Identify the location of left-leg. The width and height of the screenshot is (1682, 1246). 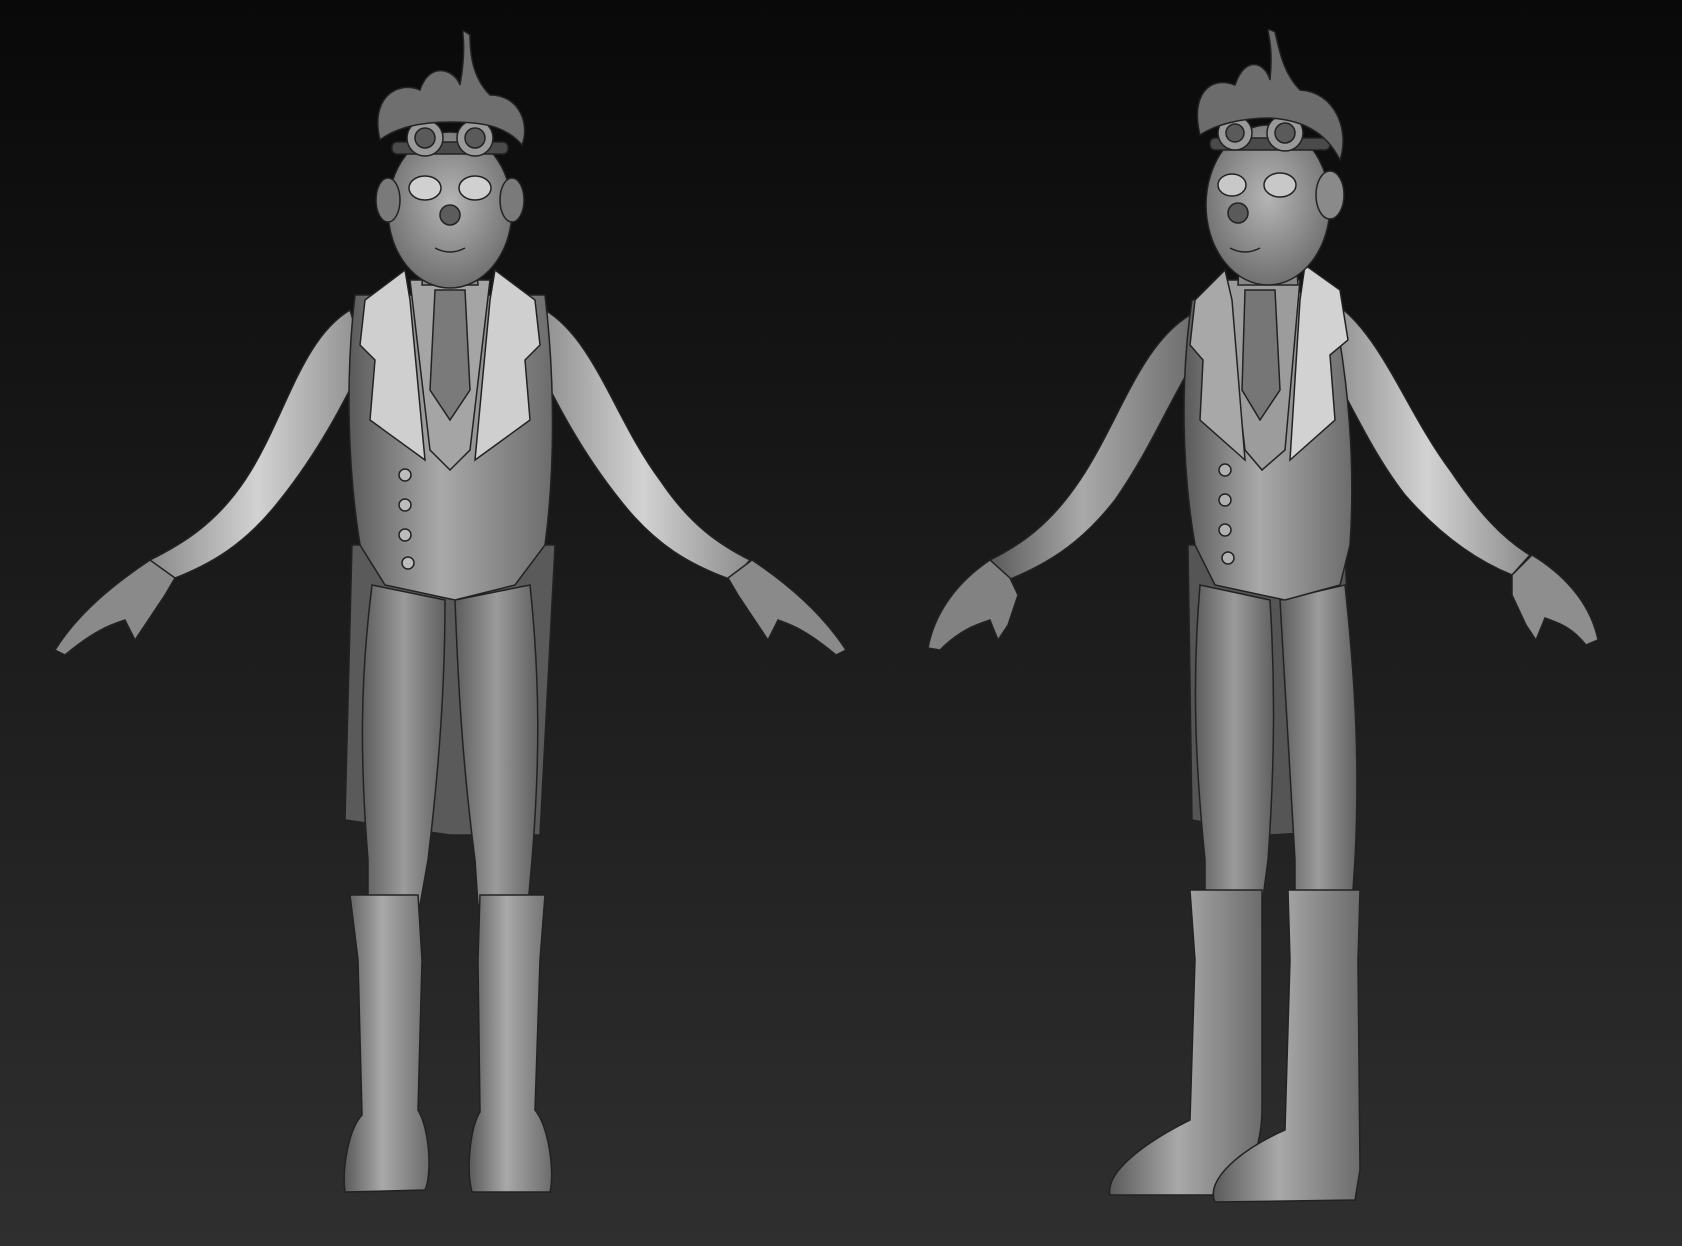
(1234, 745).